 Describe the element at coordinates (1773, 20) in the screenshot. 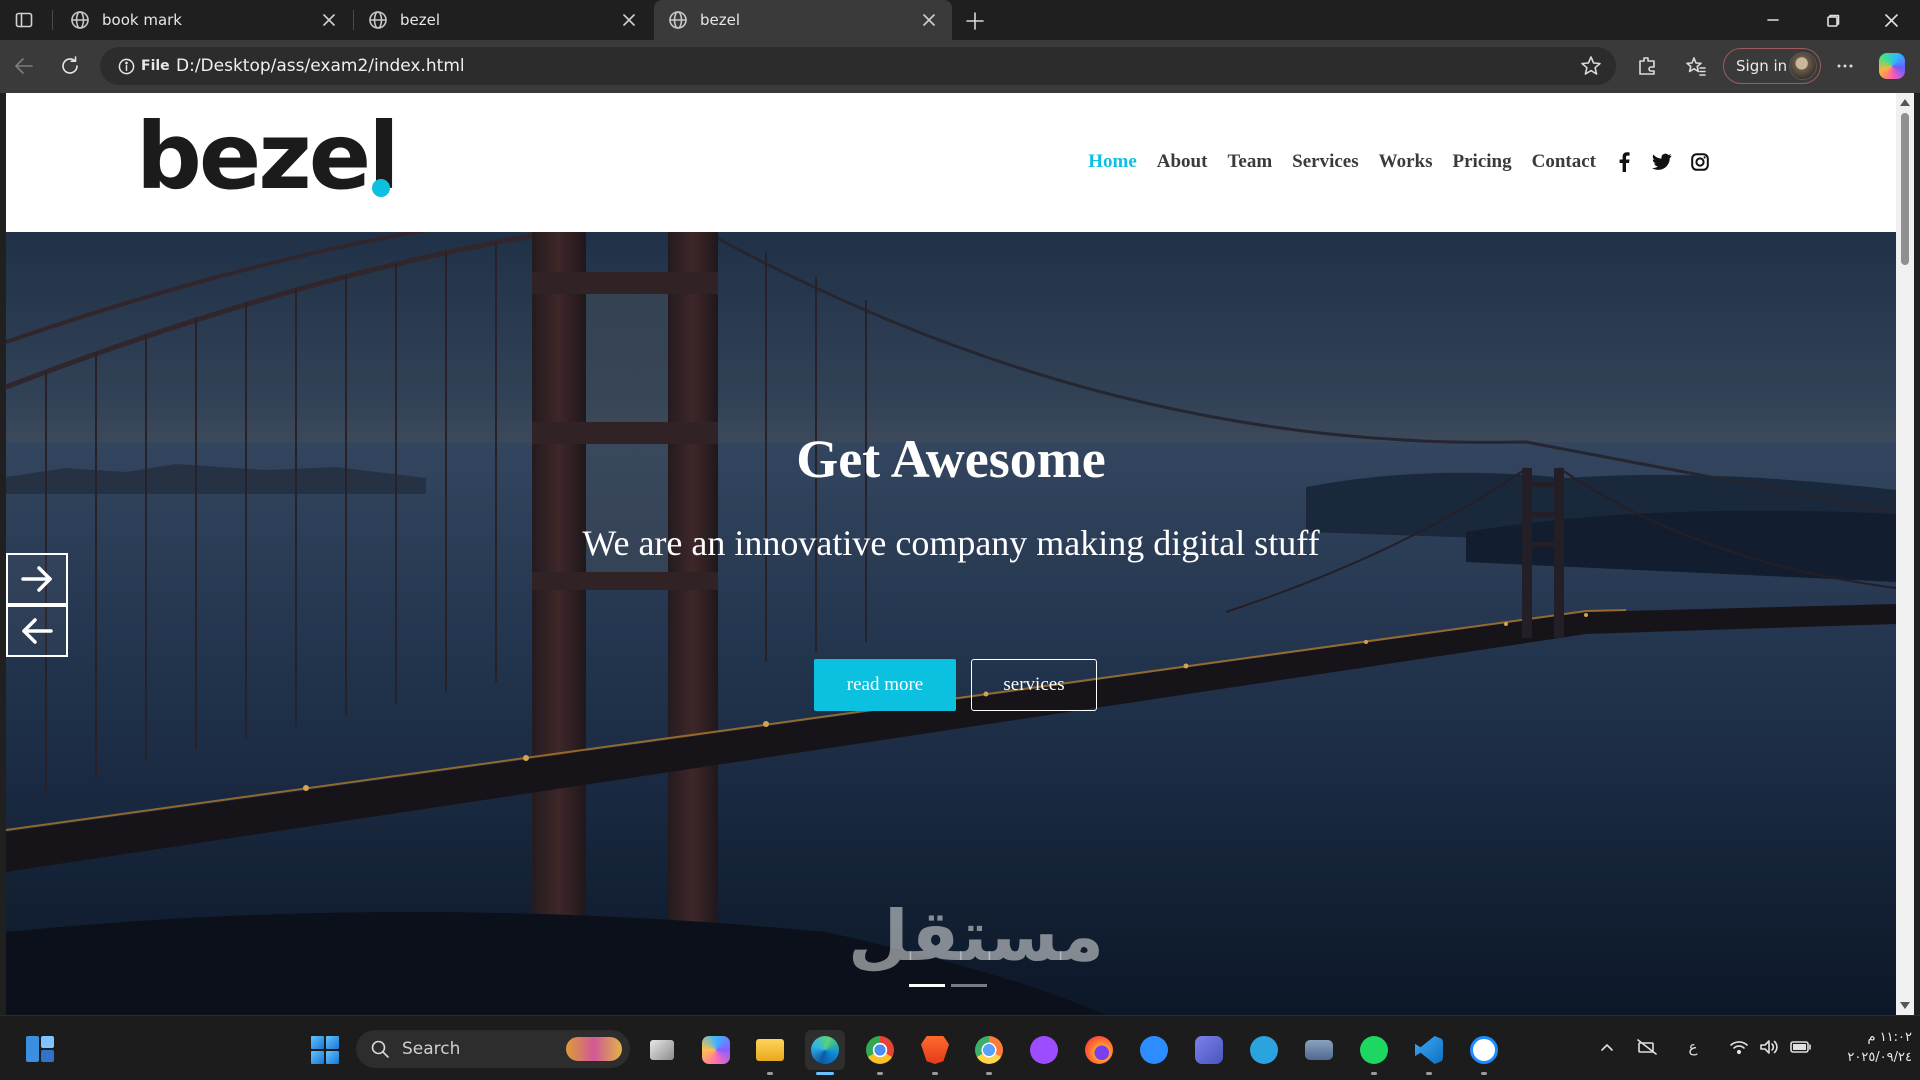

I see `minimize-button` at that location.